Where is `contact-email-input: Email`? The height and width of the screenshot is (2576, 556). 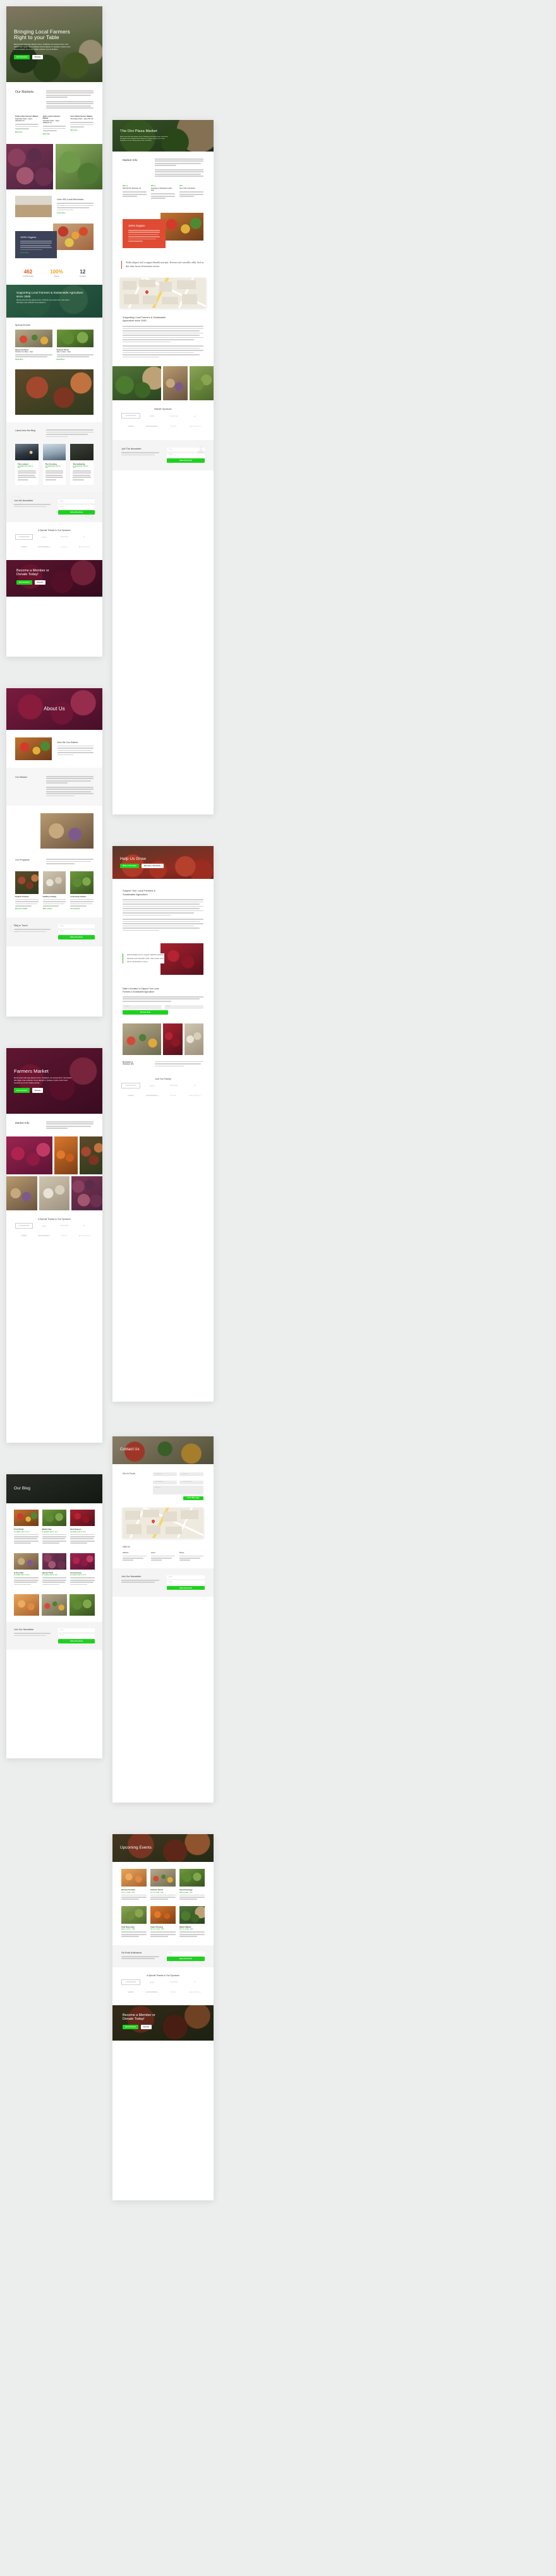 contact-email-input: Email is located at coordinates (186, 1582).